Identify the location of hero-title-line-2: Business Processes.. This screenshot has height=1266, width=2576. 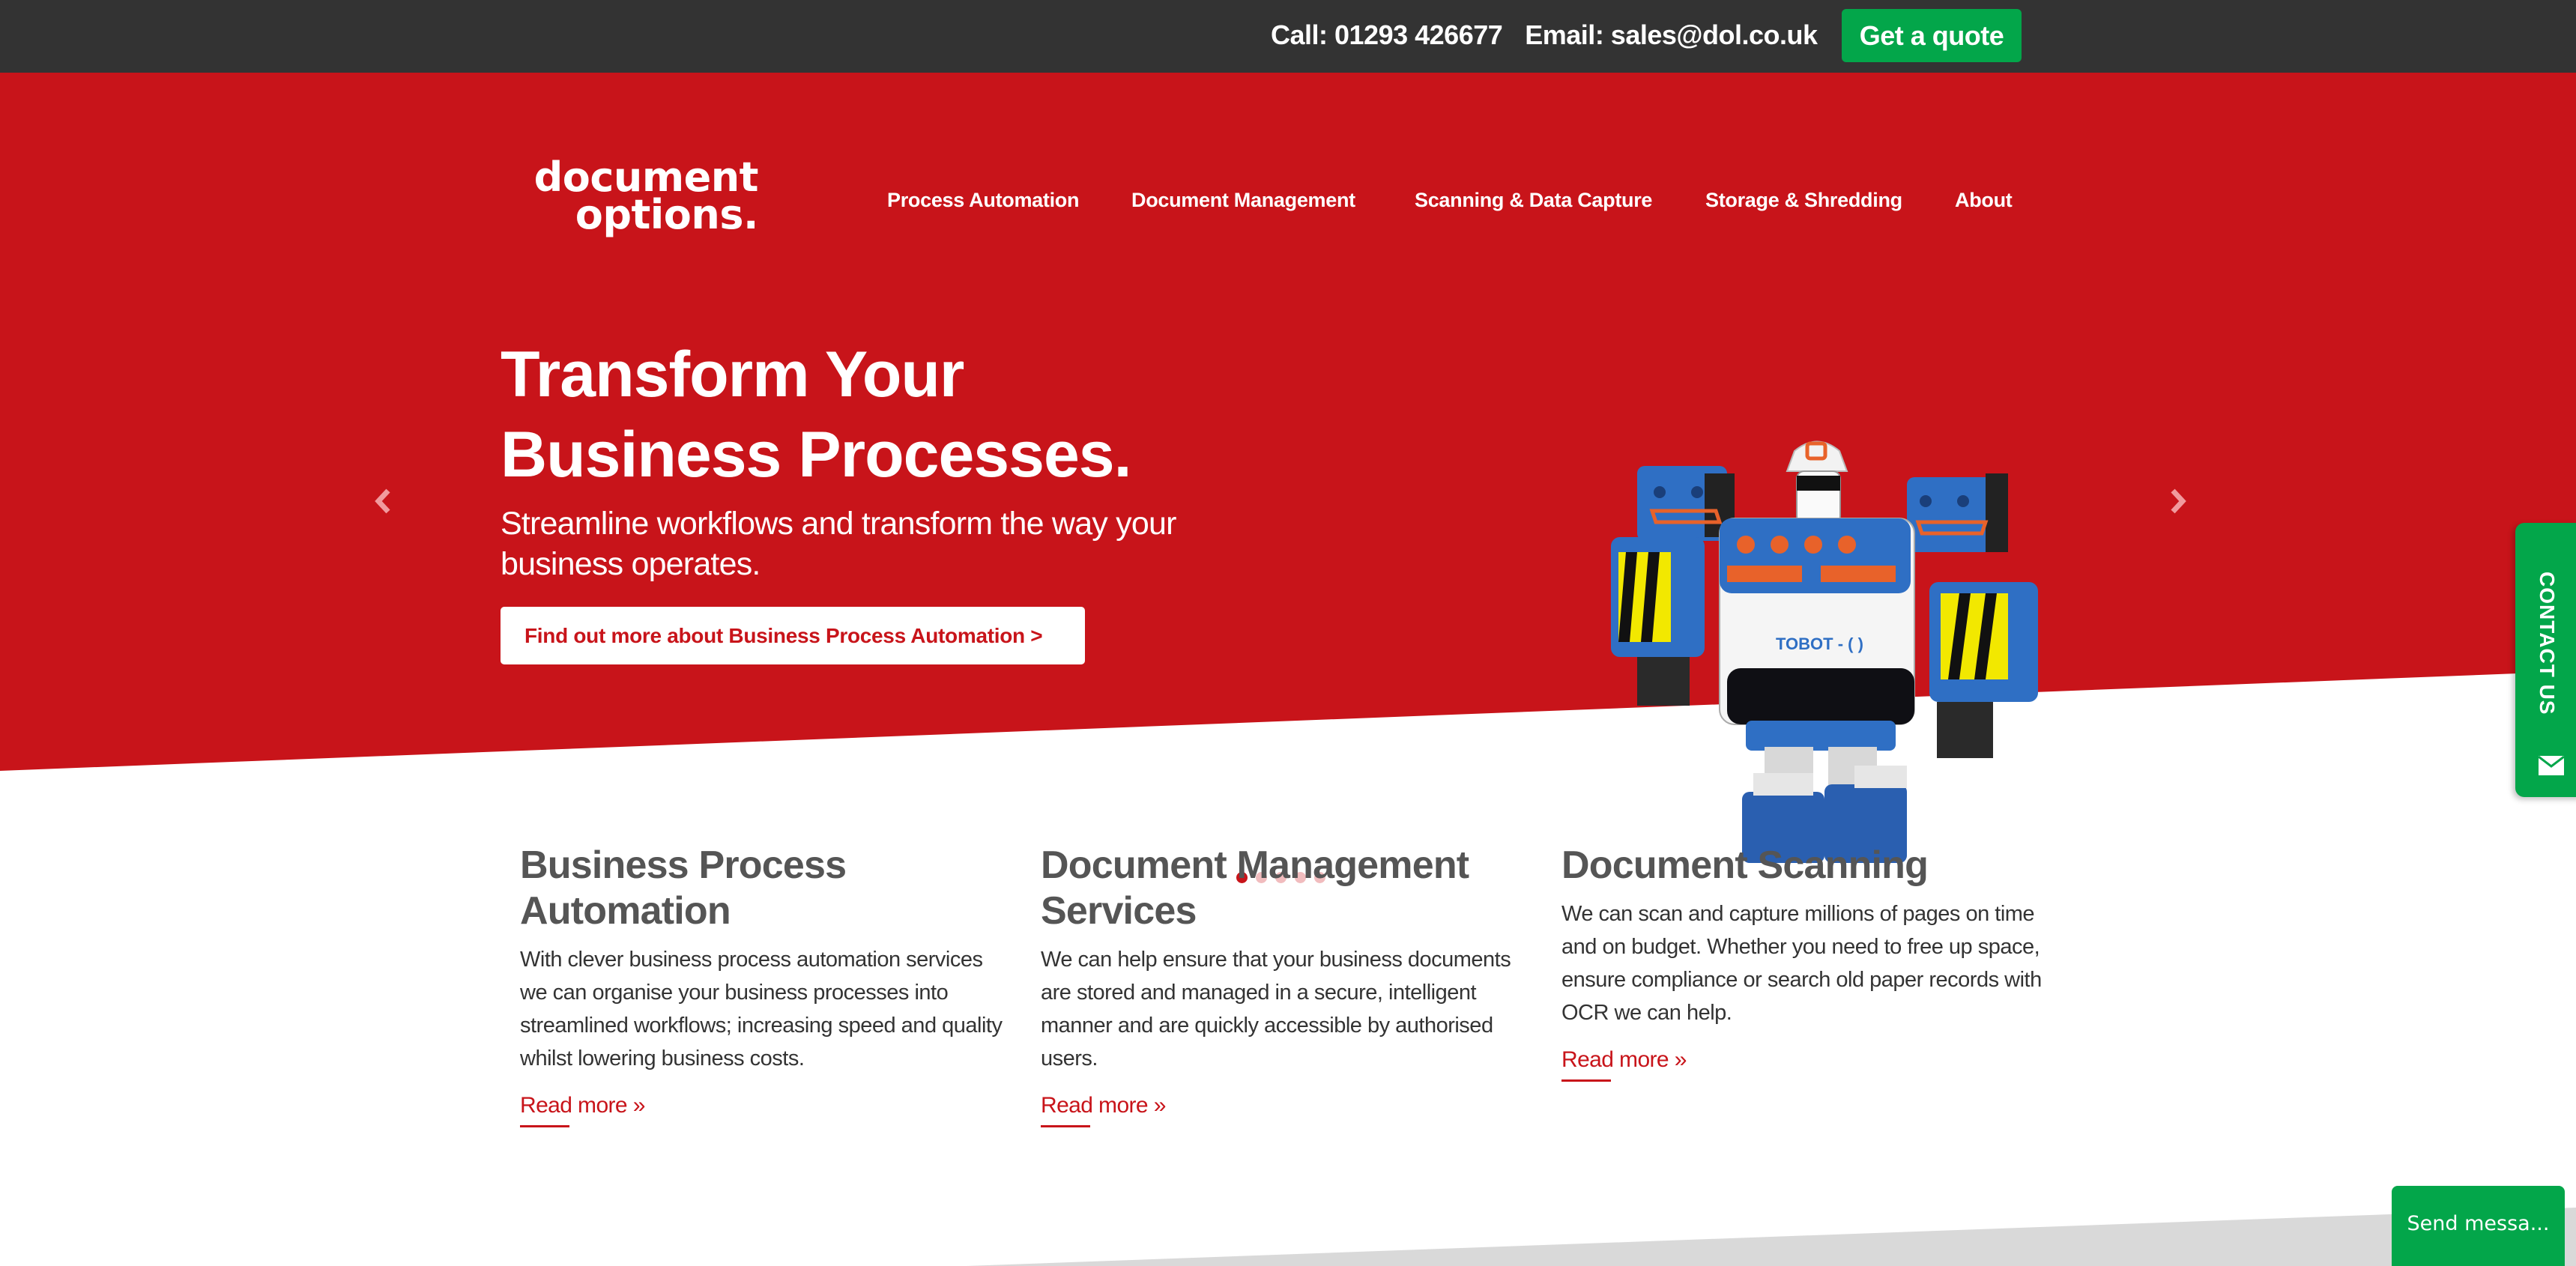
(816, 455).